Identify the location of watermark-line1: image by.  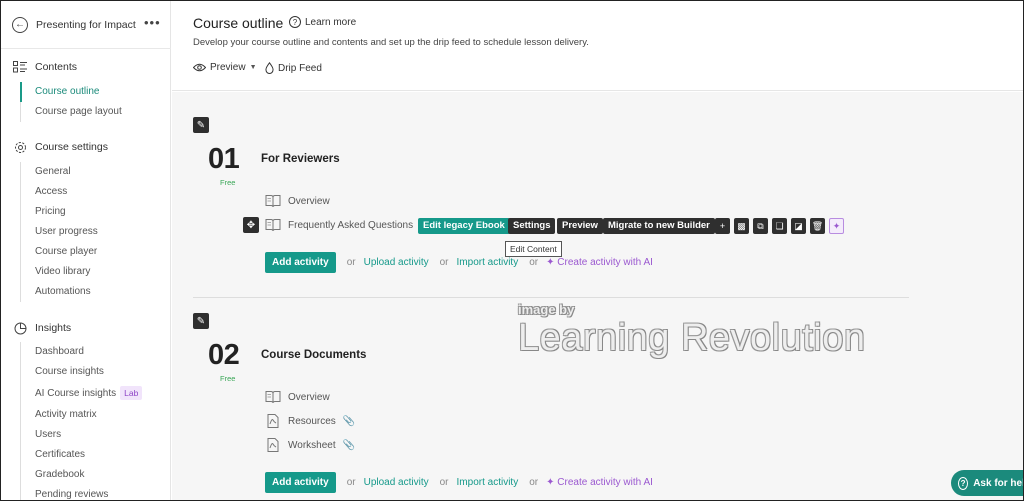
(546, 309).